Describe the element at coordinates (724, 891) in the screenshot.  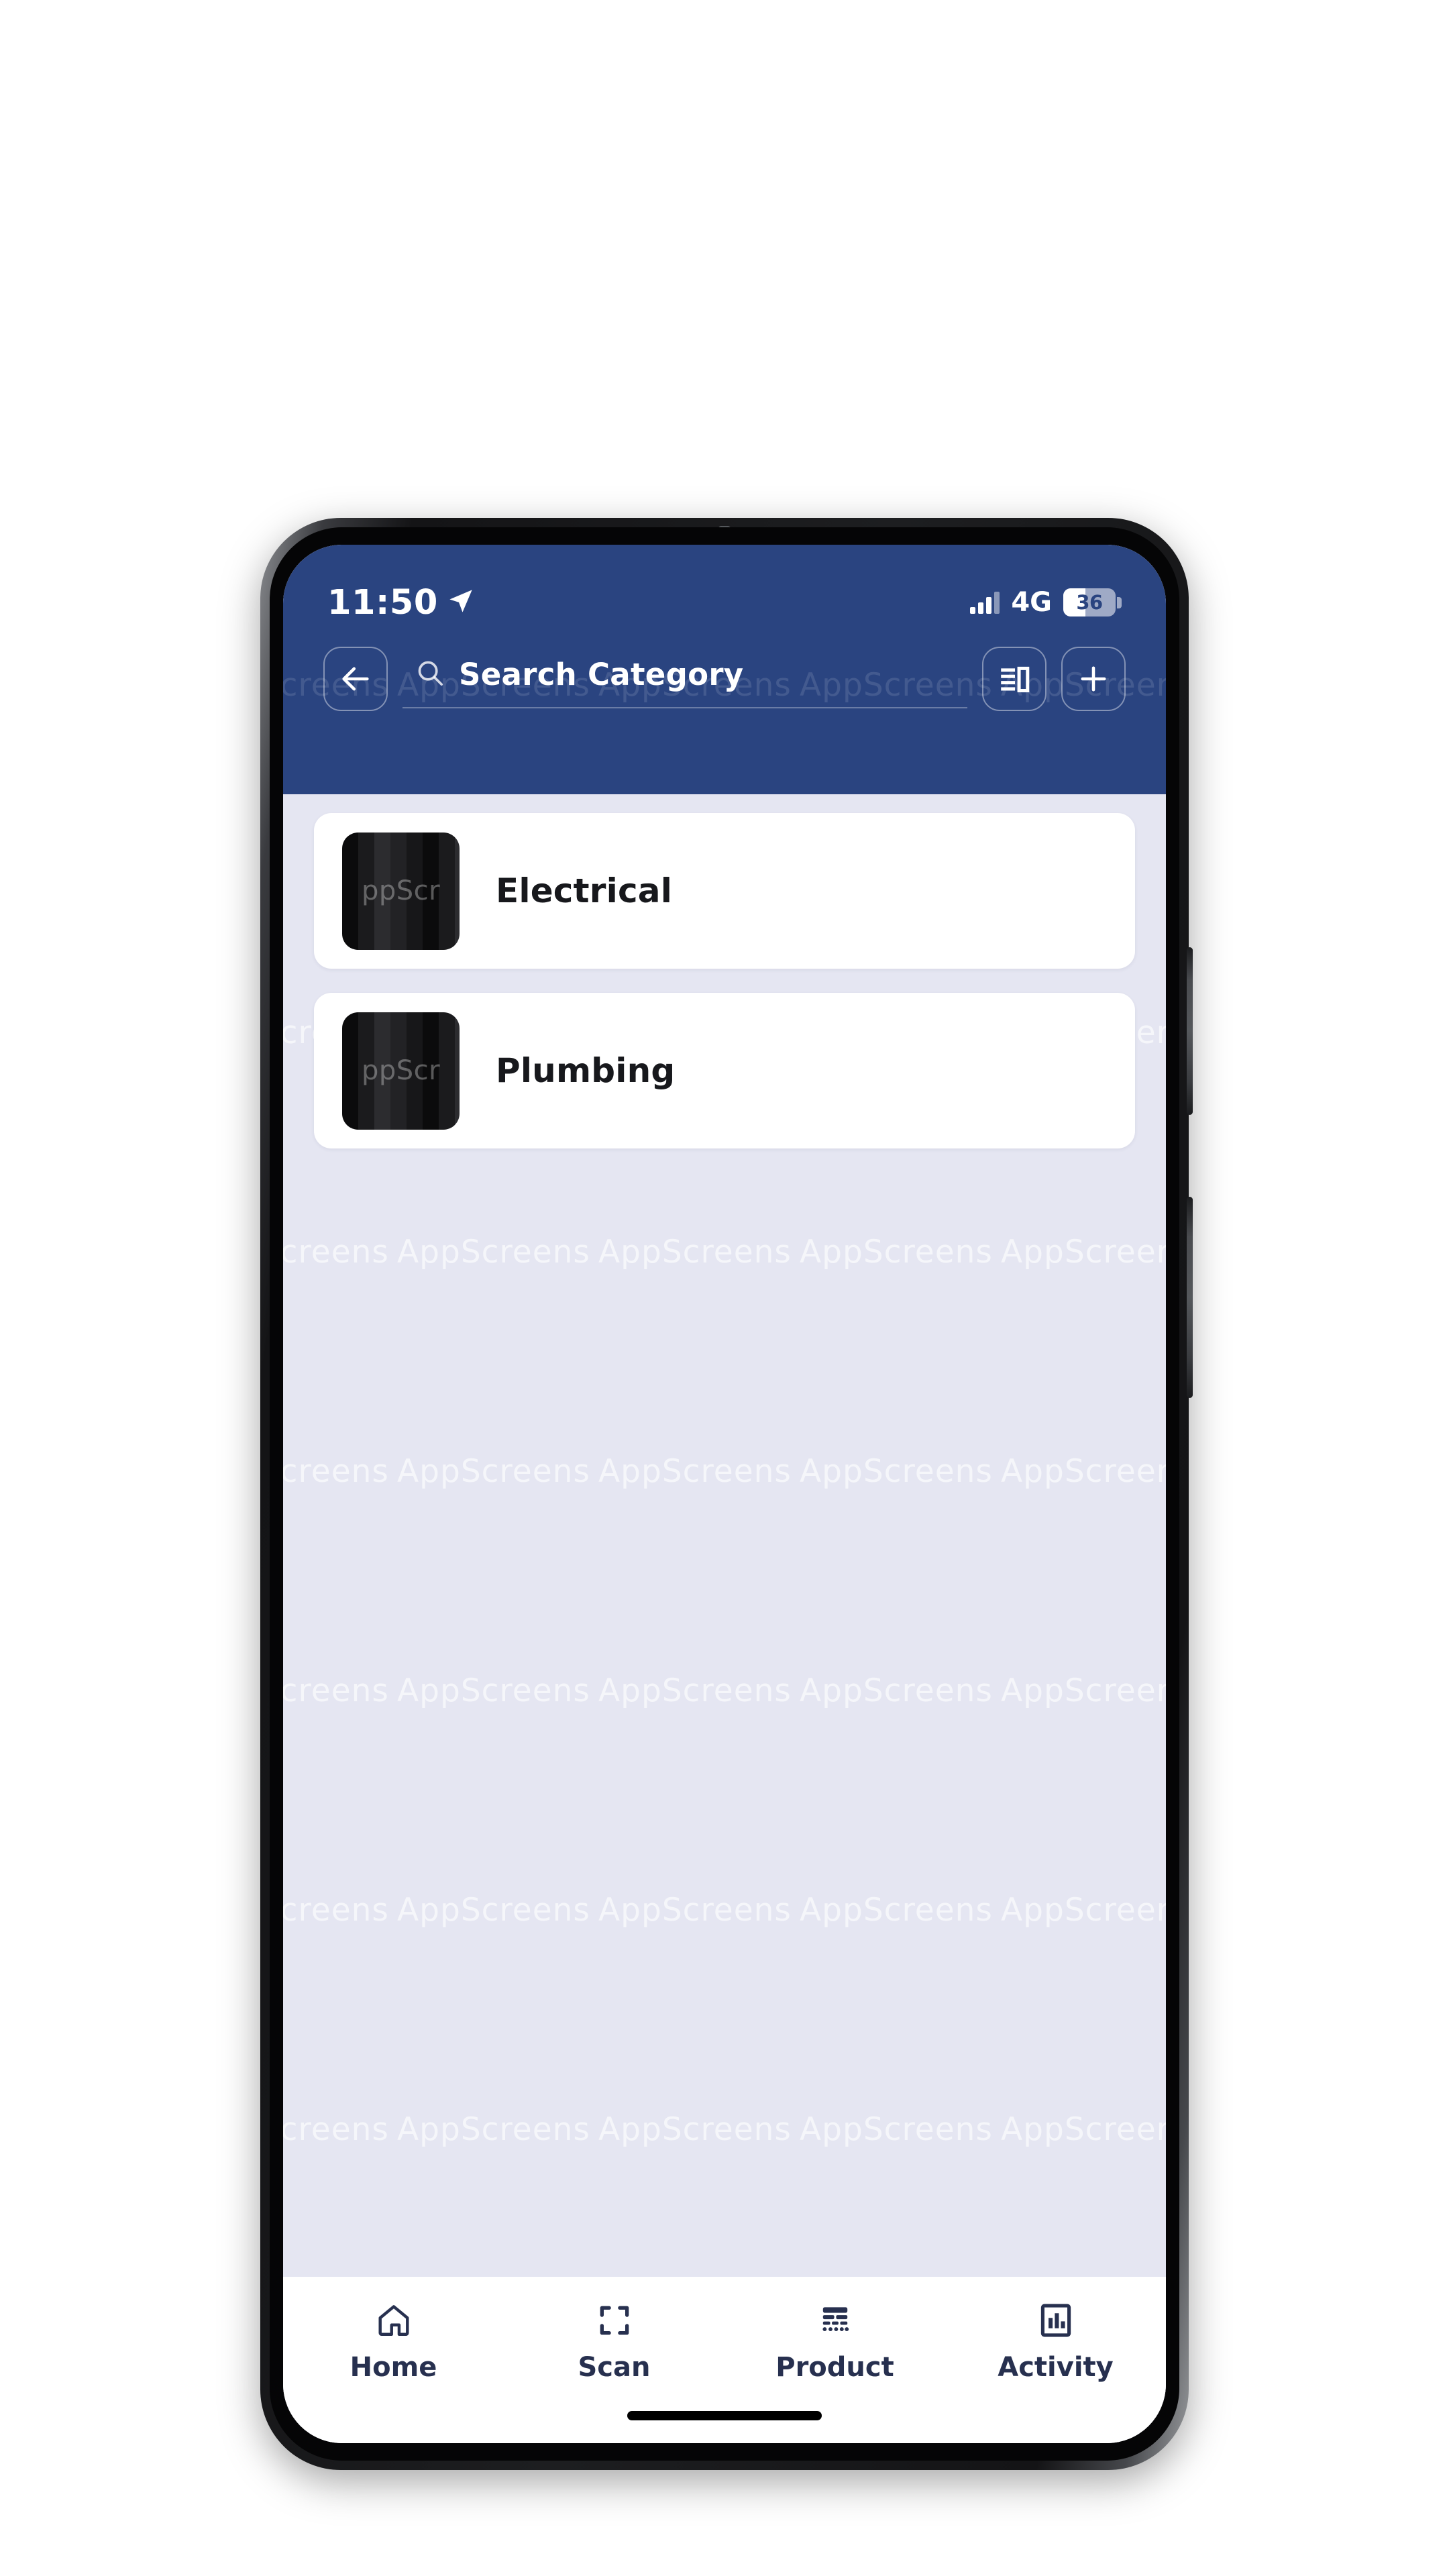
I see `category-card-electrical: ppScr Electrical` at that location.